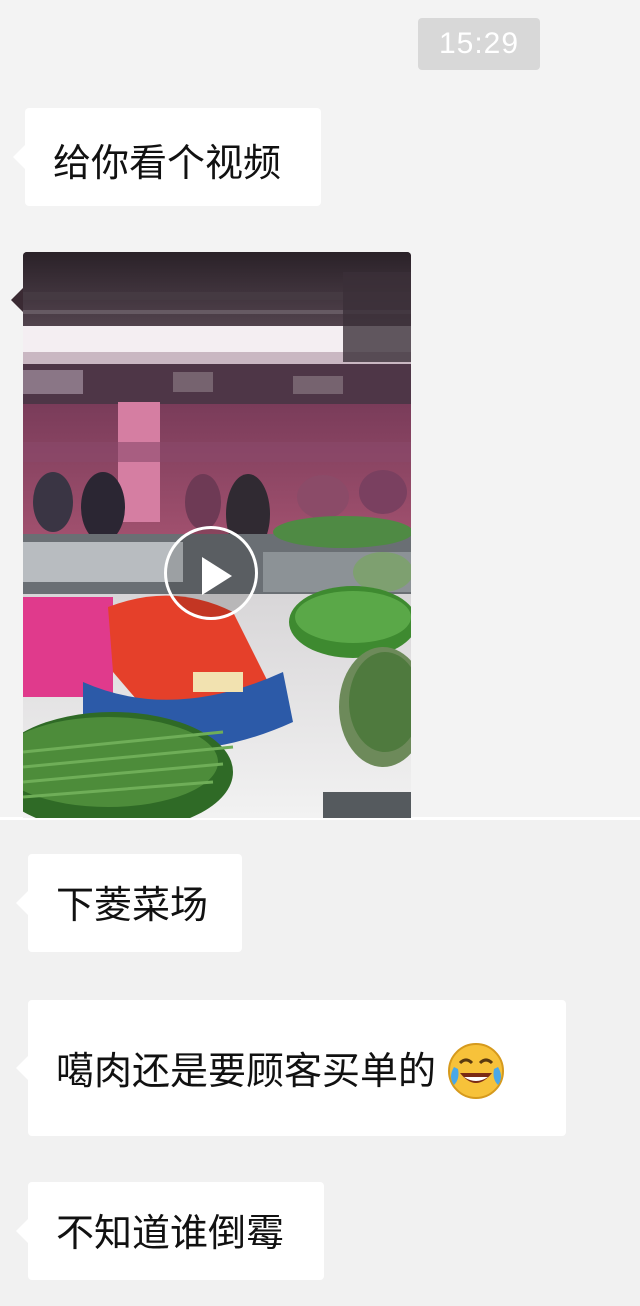 This screenshot has height=1306, width=640. Describe the element at coordinates (17, 300) in the screenshot. I see `video-bubble-tail` at that location.